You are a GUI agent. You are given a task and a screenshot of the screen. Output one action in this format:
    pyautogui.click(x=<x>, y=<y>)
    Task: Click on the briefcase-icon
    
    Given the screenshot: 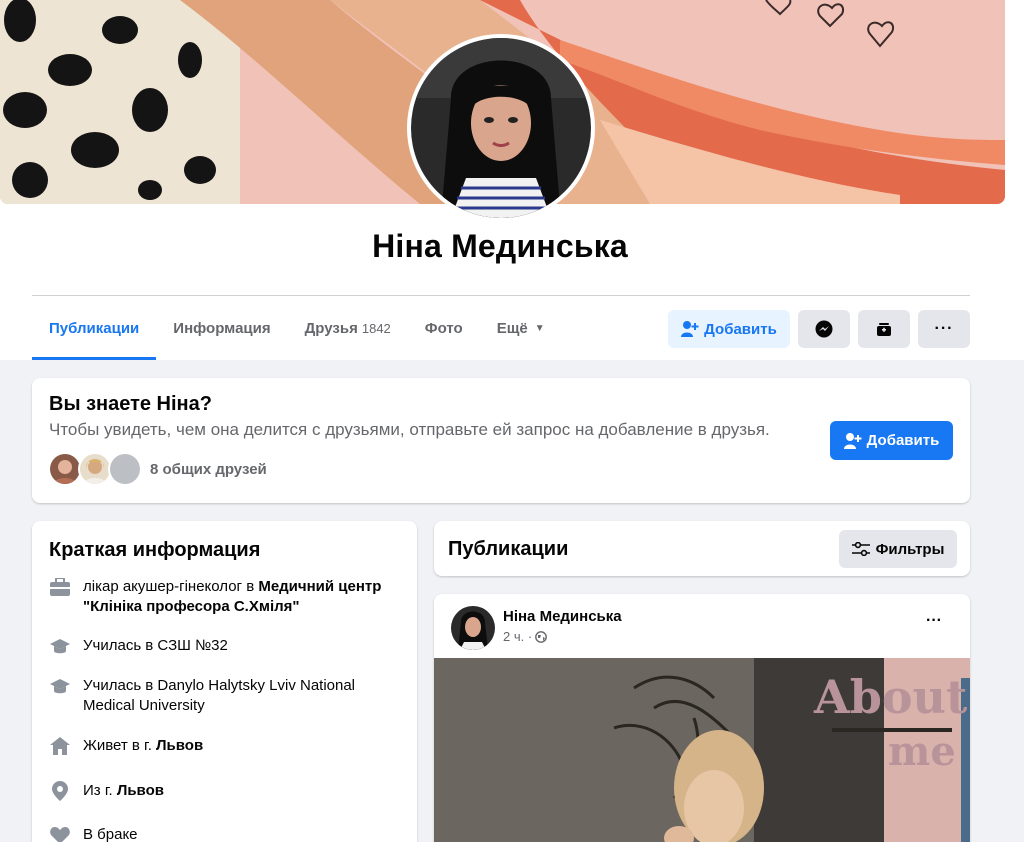 What is the action you would take?
    pyautogui.click(x=60, y=587)
    